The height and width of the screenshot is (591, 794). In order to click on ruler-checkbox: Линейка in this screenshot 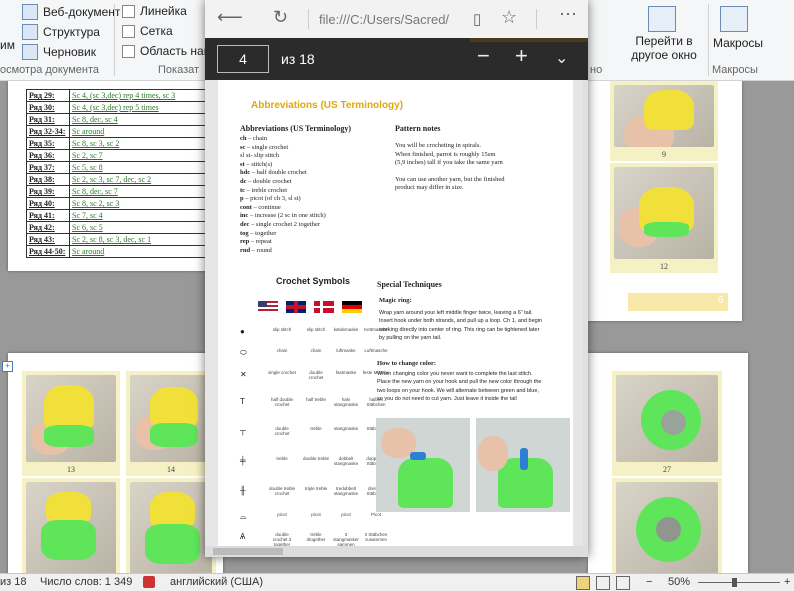, I will do `click(154, 11)`.